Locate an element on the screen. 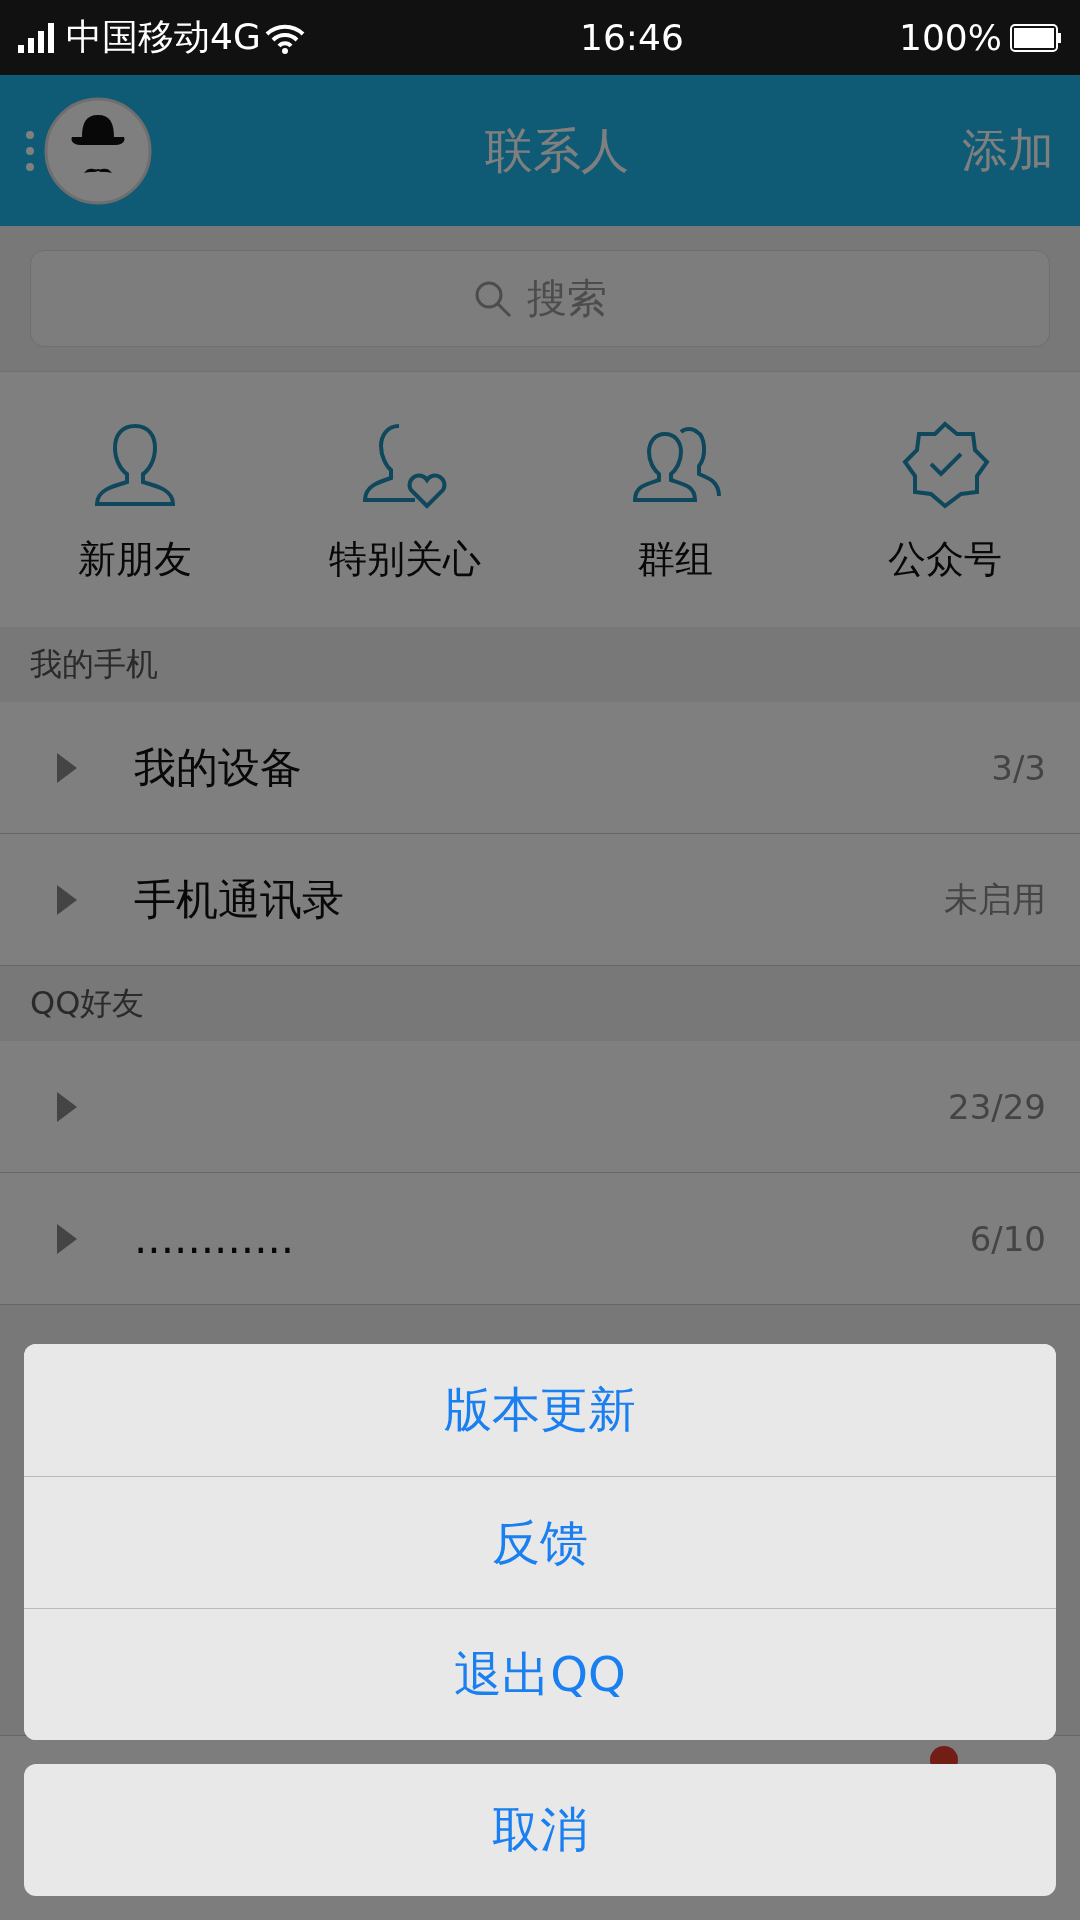 Image resolution: width=1080 pixels, height=1920 pixels. battery-percent: 100% is located at coordinates (950, 37).